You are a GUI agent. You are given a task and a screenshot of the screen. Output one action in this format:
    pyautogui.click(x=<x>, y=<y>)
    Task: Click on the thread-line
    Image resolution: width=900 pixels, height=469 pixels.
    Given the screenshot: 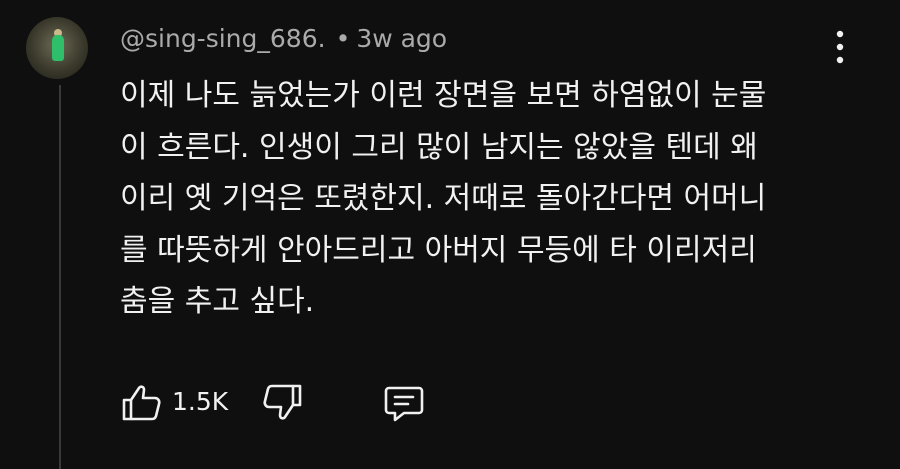 What is the action you would take?
    pyautogui.click(x=60, y=277)
    